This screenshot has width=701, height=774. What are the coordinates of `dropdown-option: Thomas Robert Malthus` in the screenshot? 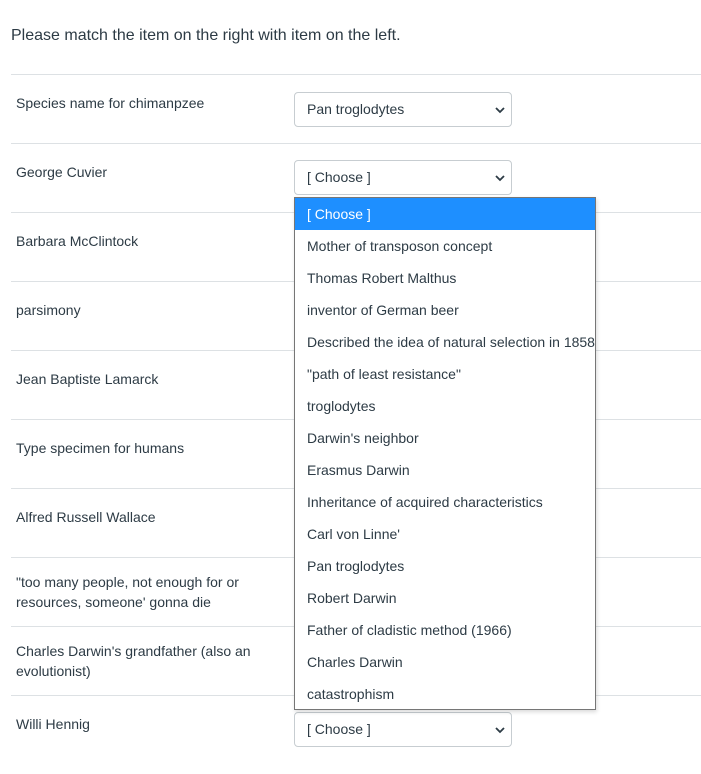 It's located at (445, 278).